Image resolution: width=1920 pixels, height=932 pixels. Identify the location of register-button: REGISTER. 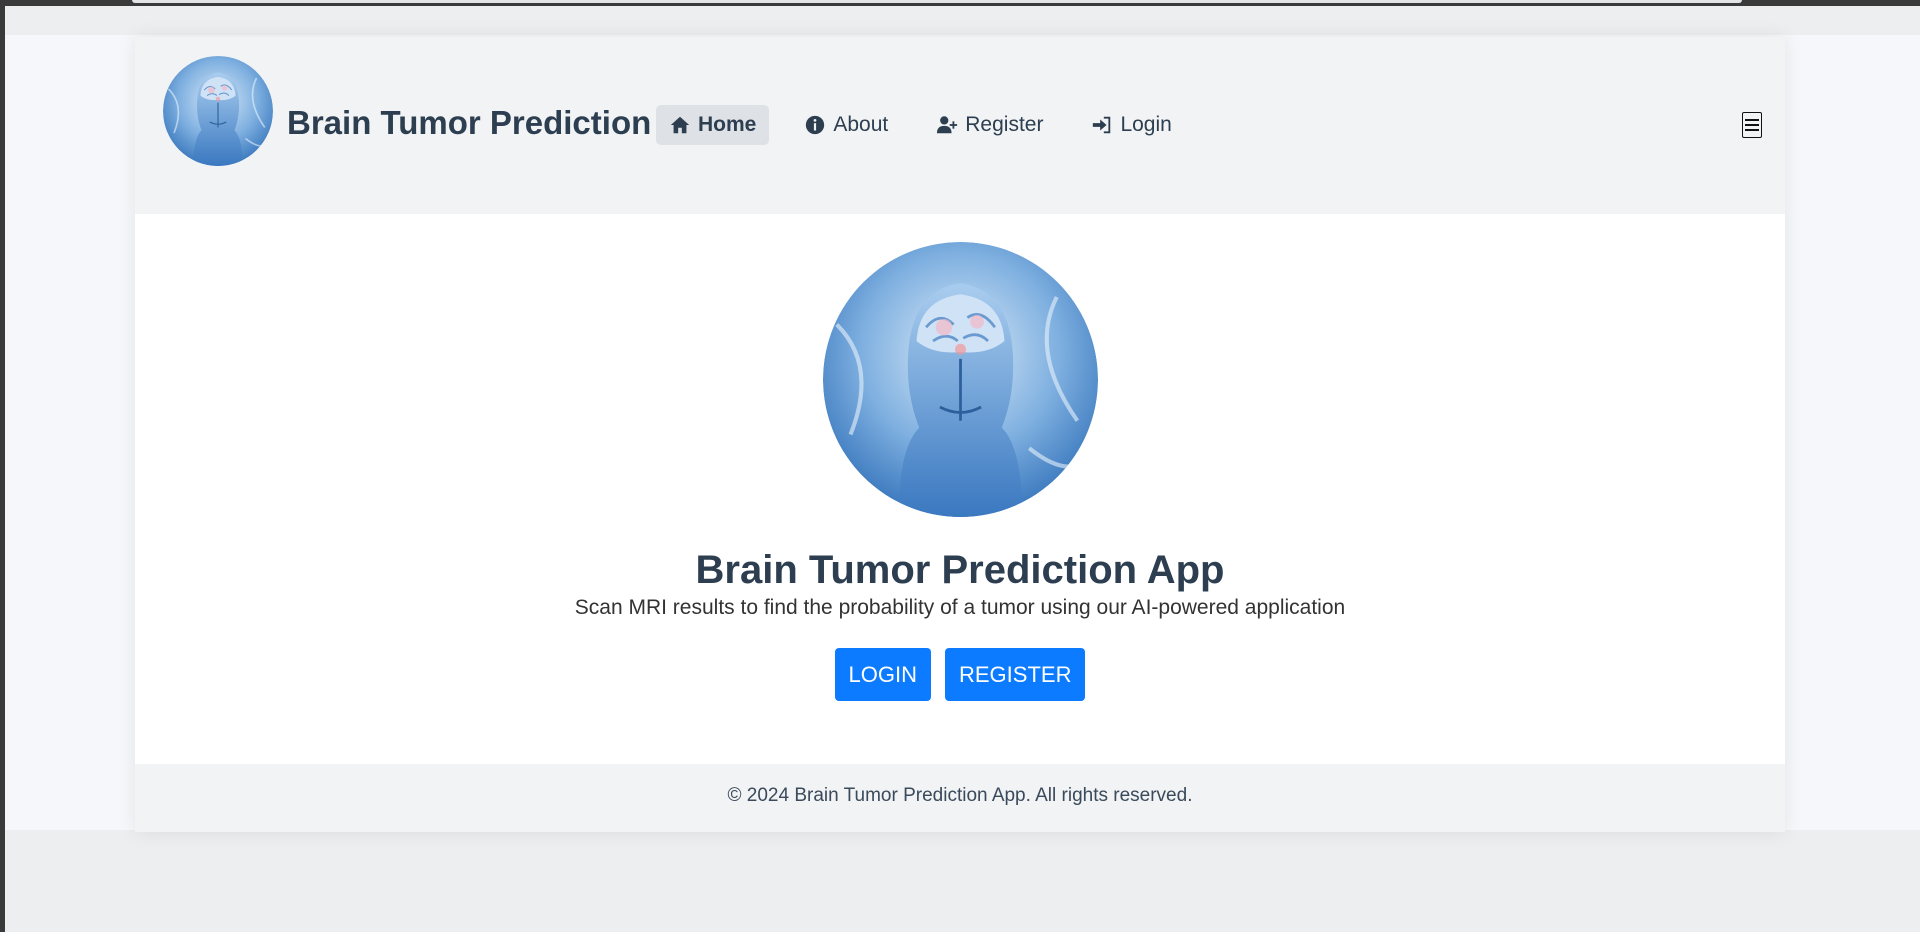
(1015, 674).